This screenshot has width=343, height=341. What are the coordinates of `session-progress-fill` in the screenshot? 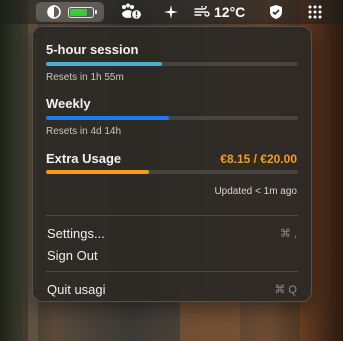 It's located at (104, 64).